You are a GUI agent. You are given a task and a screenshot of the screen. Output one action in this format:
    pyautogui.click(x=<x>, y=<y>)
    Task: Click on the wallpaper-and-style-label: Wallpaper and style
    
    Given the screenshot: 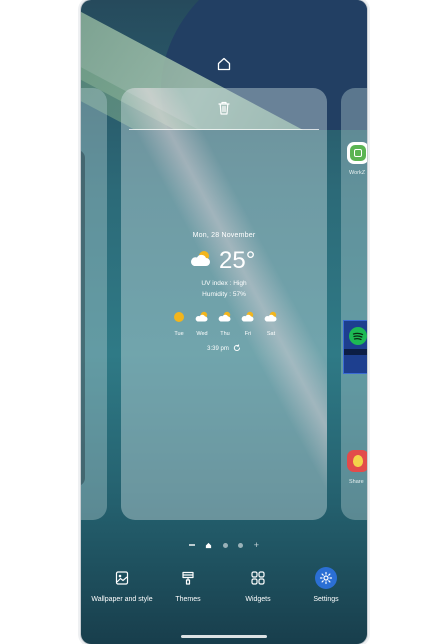 What is the action you would take?
    pyautogui.click(x=122, y=599)
    